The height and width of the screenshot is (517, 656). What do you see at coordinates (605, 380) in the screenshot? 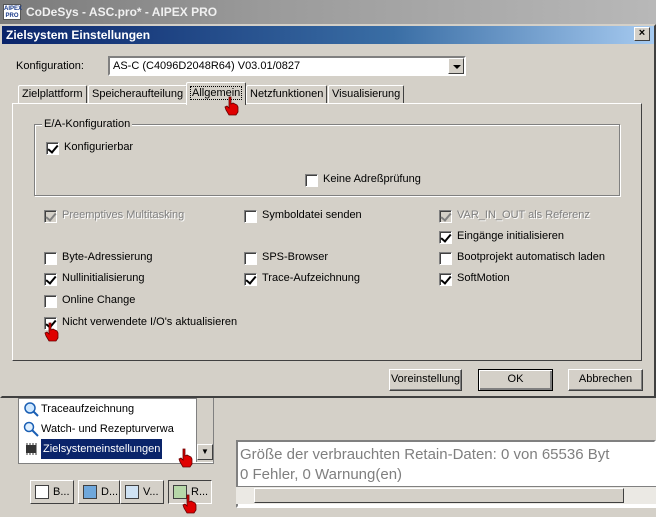
I see `cancel-button: Abbrechen` at bounding box center [605, 380].